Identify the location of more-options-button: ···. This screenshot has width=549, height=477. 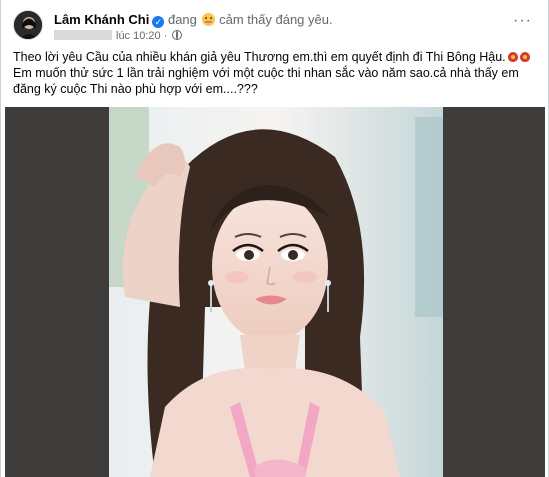
(522, 21).